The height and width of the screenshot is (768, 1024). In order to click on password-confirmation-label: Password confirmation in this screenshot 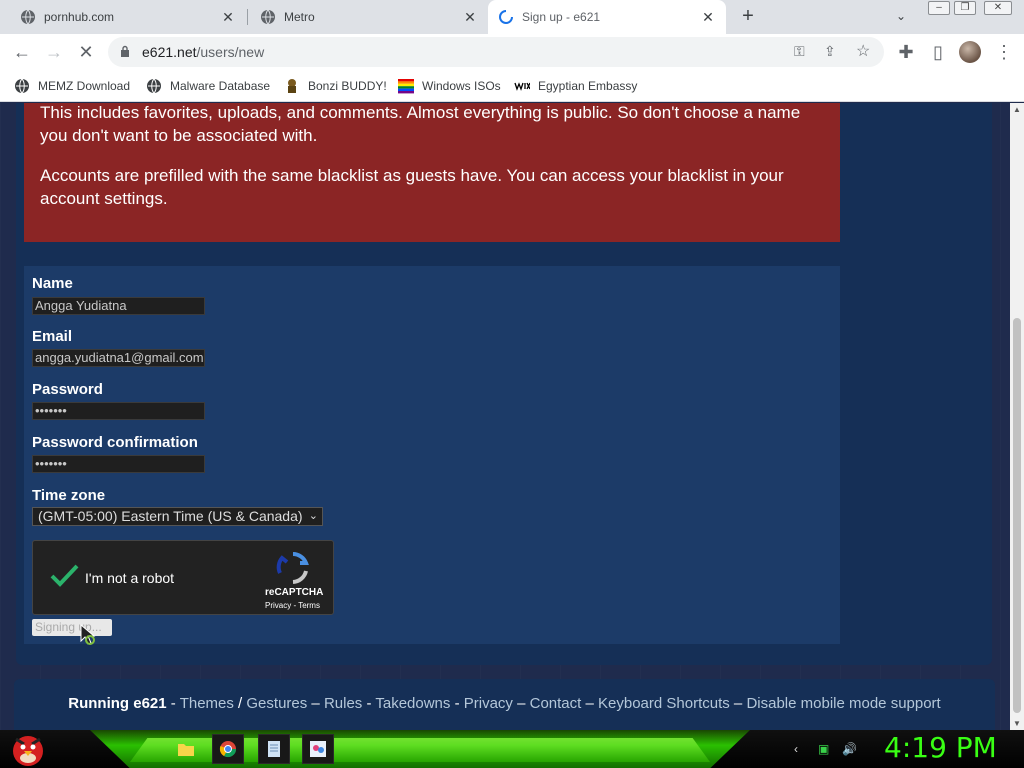, I will do `click(115, 442)`.